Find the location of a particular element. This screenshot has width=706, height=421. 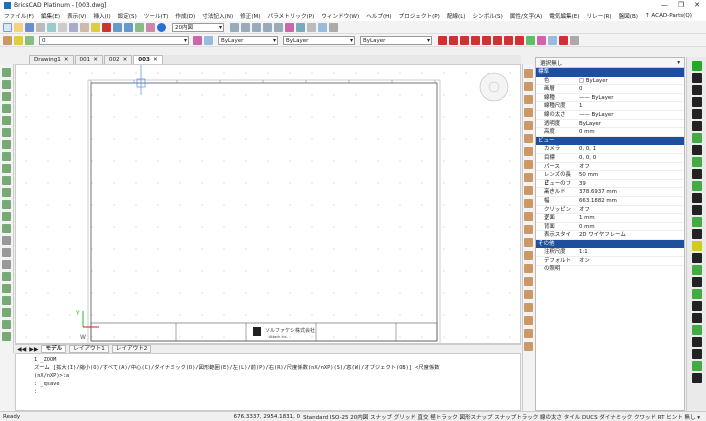

chamfer-icon is located at coordinates (528, 203).